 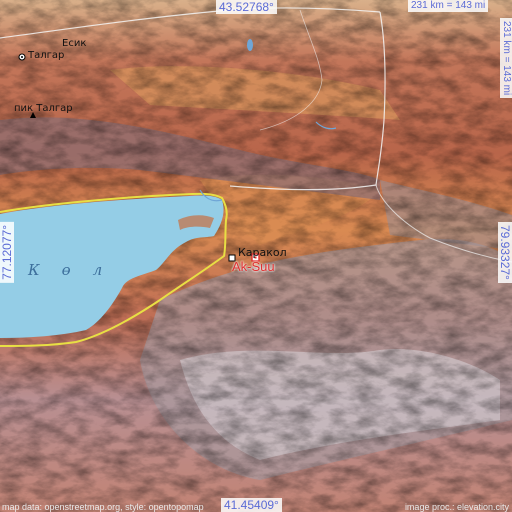 I want to click on west-coordinate: 77.12077°, so click(x=7, y=252).